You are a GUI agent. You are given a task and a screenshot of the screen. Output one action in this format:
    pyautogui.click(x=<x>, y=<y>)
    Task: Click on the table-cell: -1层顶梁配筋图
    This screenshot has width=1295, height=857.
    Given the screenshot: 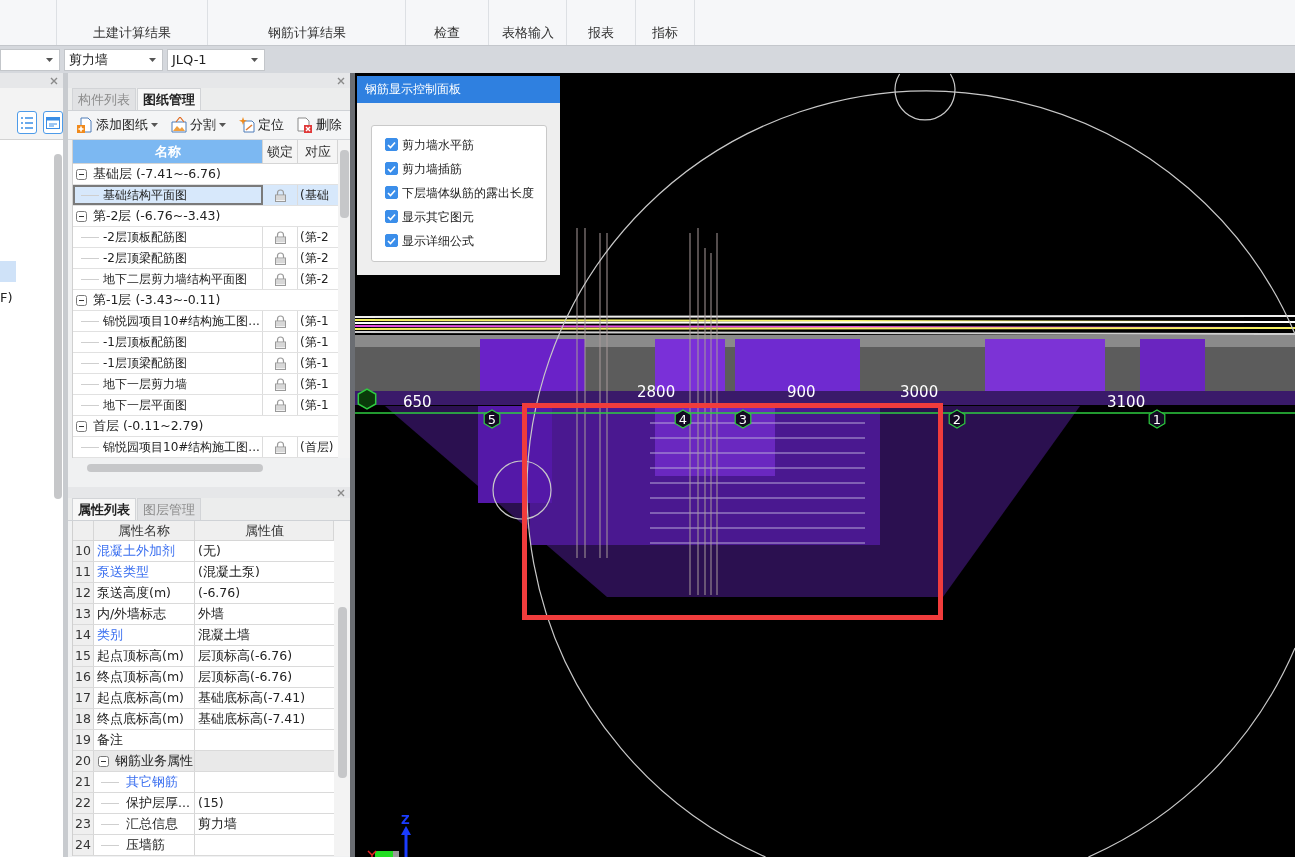 What is the action you would take?
    pyautogui.click(x=168, y=363)
    